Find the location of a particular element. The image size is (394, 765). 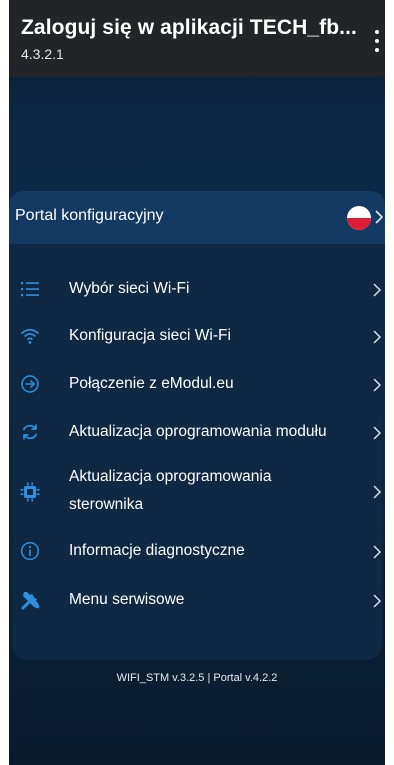

menu-item-wifi-config: Konfiguracja sieci Wi-Fi is located at coordinates (197, 336).